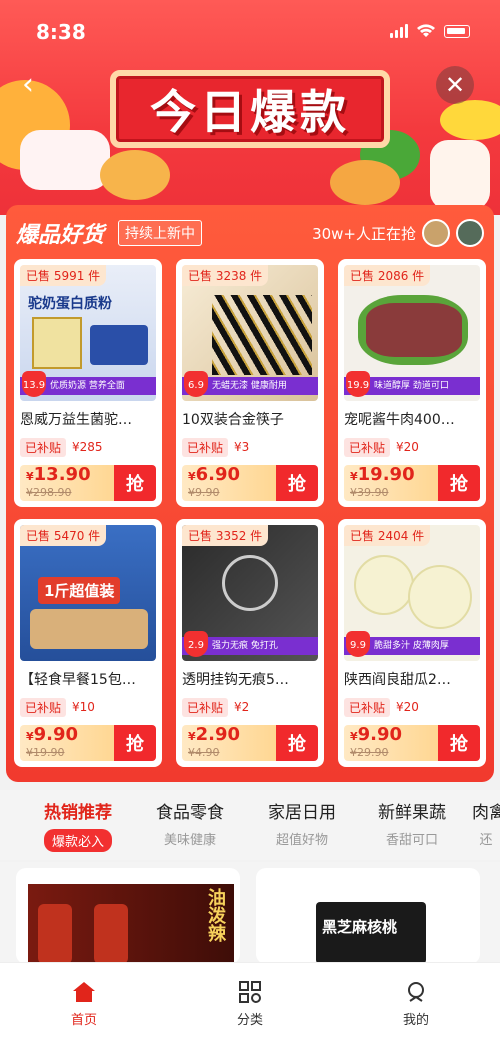  I want to click on price-bar: ¥9.90 ¥29.90 抢, so click(412, 743).